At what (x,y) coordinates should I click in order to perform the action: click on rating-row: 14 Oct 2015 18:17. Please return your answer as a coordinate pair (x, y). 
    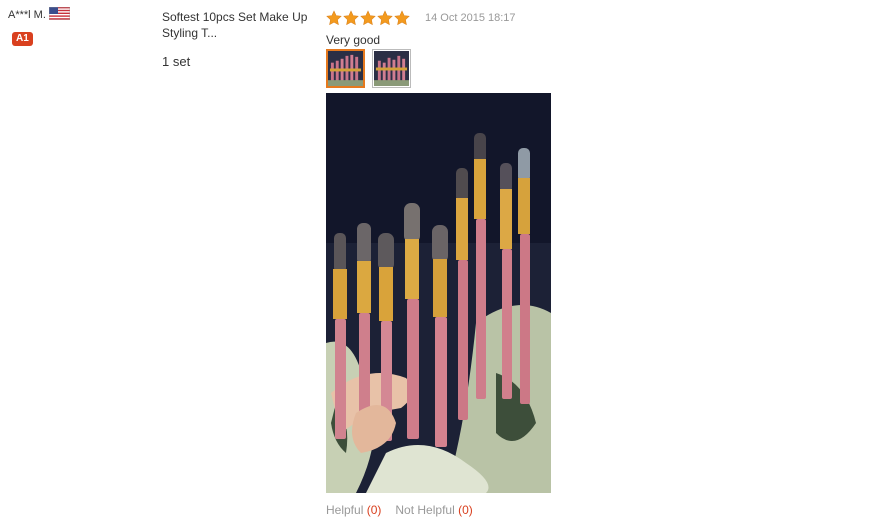
    Looking at the image, I should click on (536, 18).